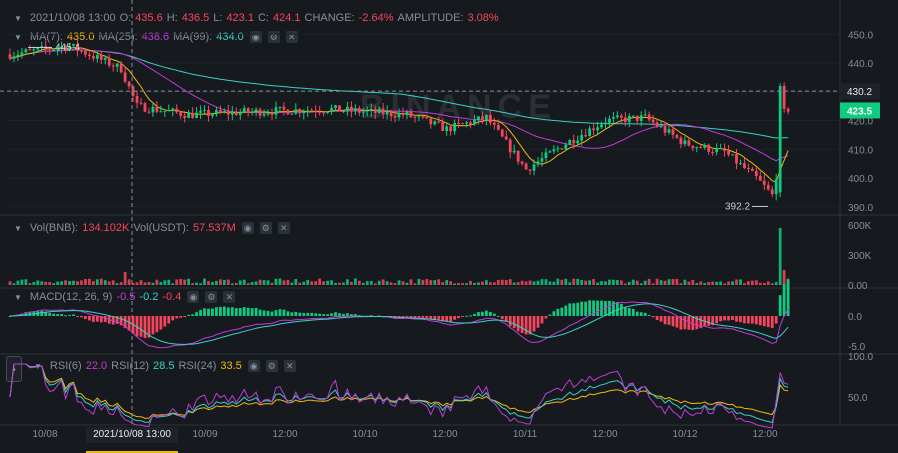 The image size is (898, 453). Describe the element at coordinates (399, 396) in the screenshot. I see `rsi6-line` at that location.